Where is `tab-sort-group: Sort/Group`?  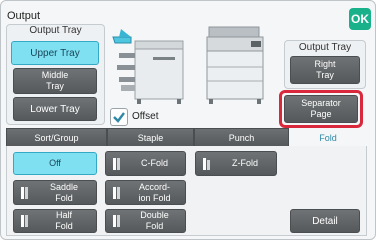
tab-sort-group: Sort/Group is located at coordinates (56, 137).